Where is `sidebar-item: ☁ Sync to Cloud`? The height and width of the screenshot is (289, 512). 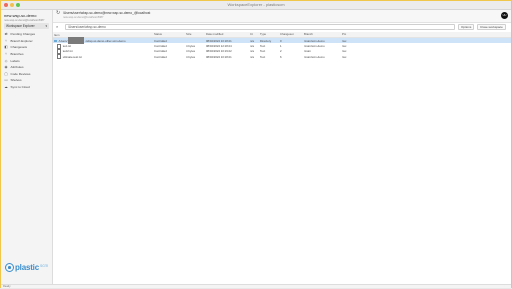
sidebar-item: ☁ Sync to Cloud is located at coordinates (26, 87).